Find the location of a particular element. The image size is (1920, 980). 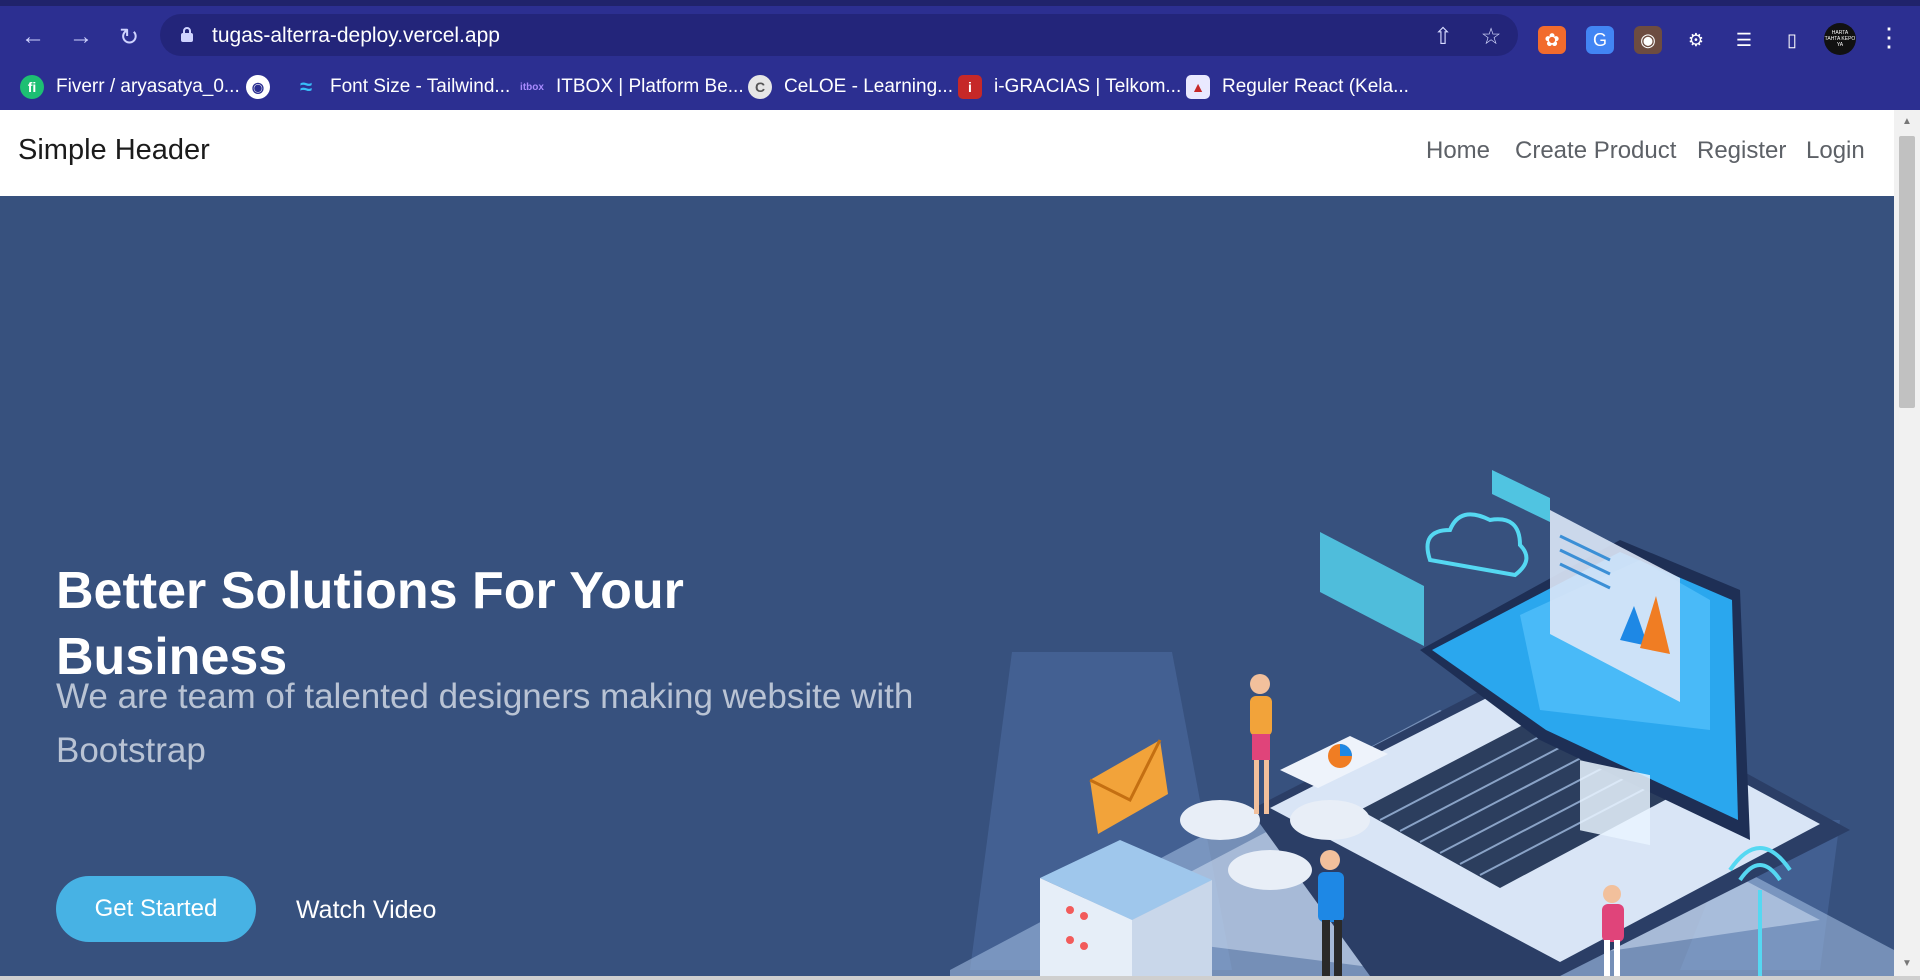

browser-menu-icon: ⋮ is located at coordinates (1889, 38).